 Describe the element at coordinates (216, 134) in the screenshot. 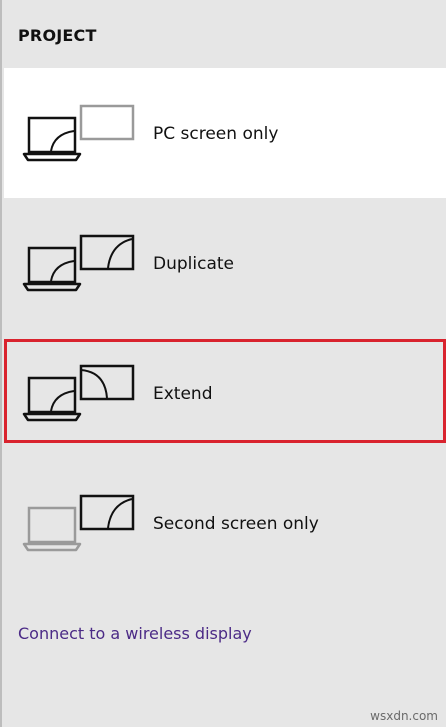

I see `option-label-pc-screen-only: PC screen only` at that location.